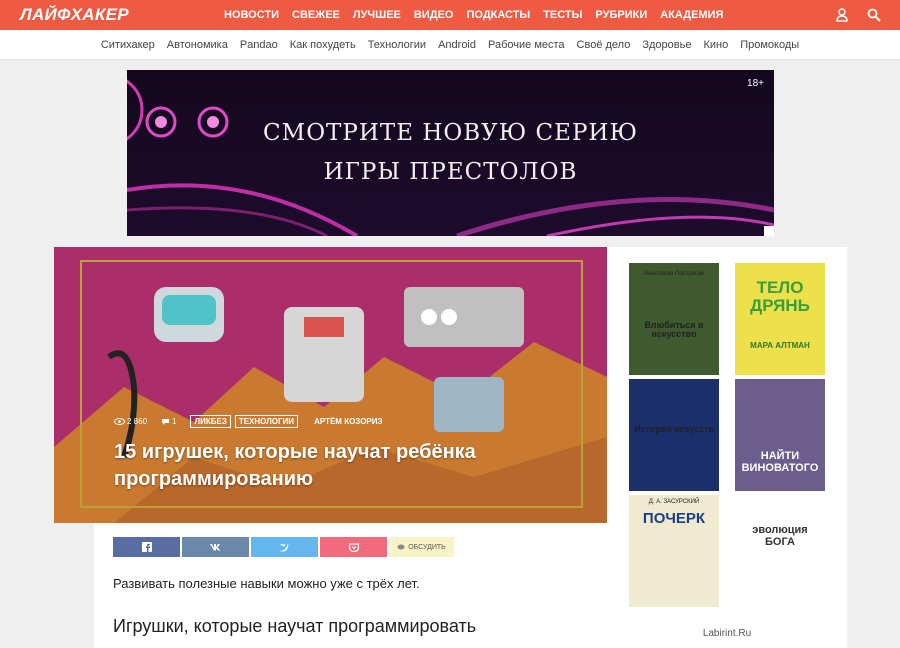 Image resolution: width=900 pixels, height=648 pixels. I want to click on subnav-item-own-business: Своё дело, so click(604, 45).